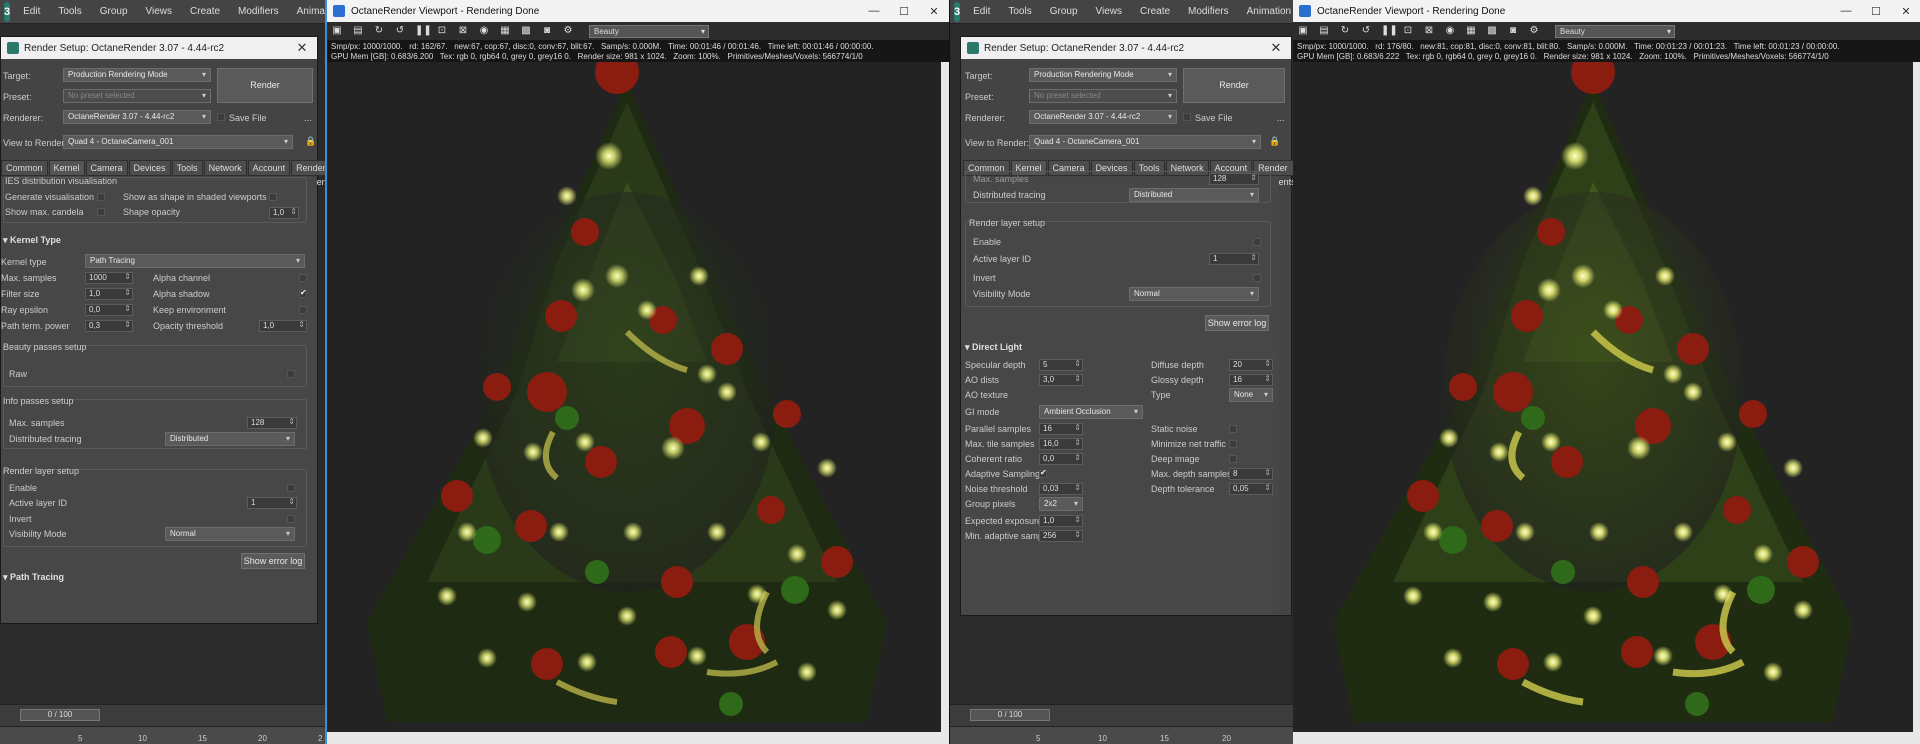 This screenshot has width=1920, height=744. I want to click on minimize-icon: —, so click(1846, 11).